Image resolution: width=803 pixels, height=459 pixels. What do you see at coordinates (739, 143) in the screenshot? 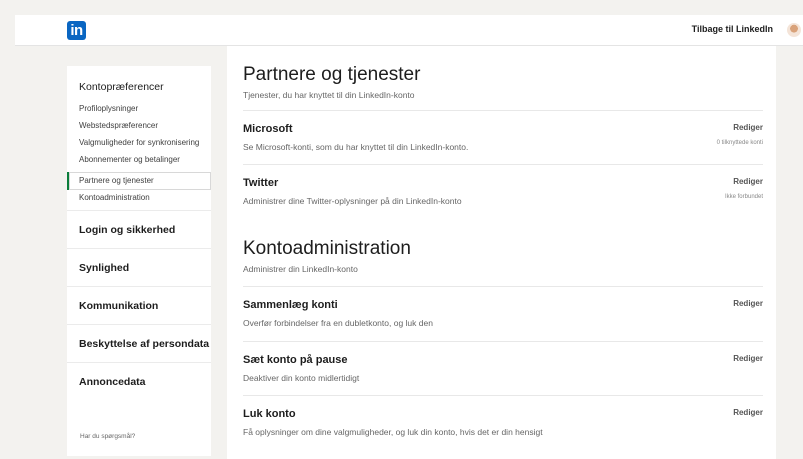
I see `setting-status: 0 tilknyttede konti` at bounding box center [739, 143].